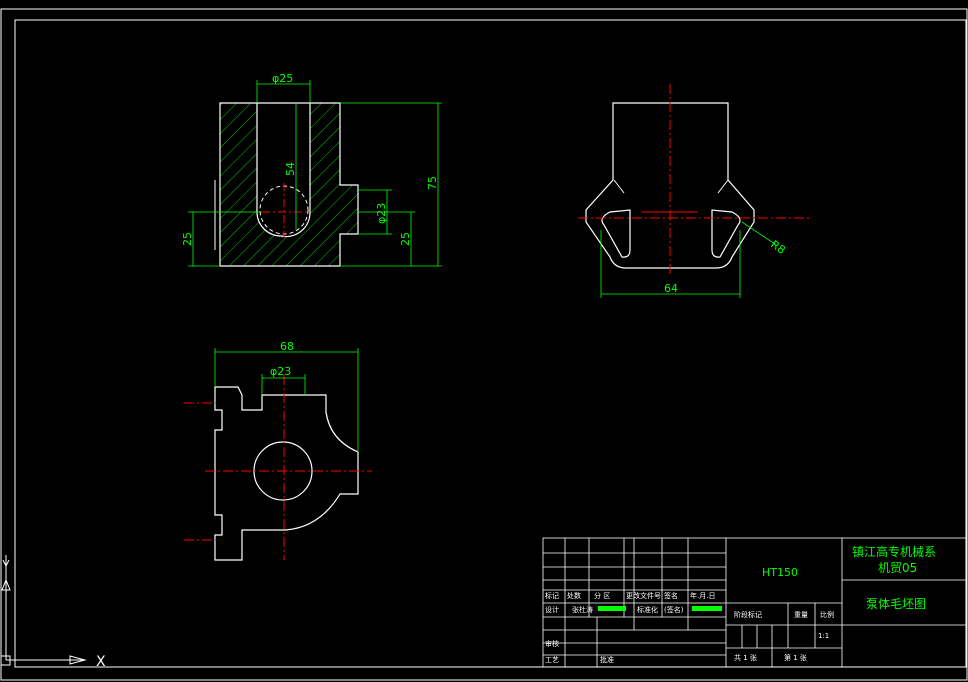 This screenshot has width=968, height=682. What do you see at coordinates (745, 657) in the screenshot?
I see `tb-sheets: 共 1 张` at bounding box center [745, 657].